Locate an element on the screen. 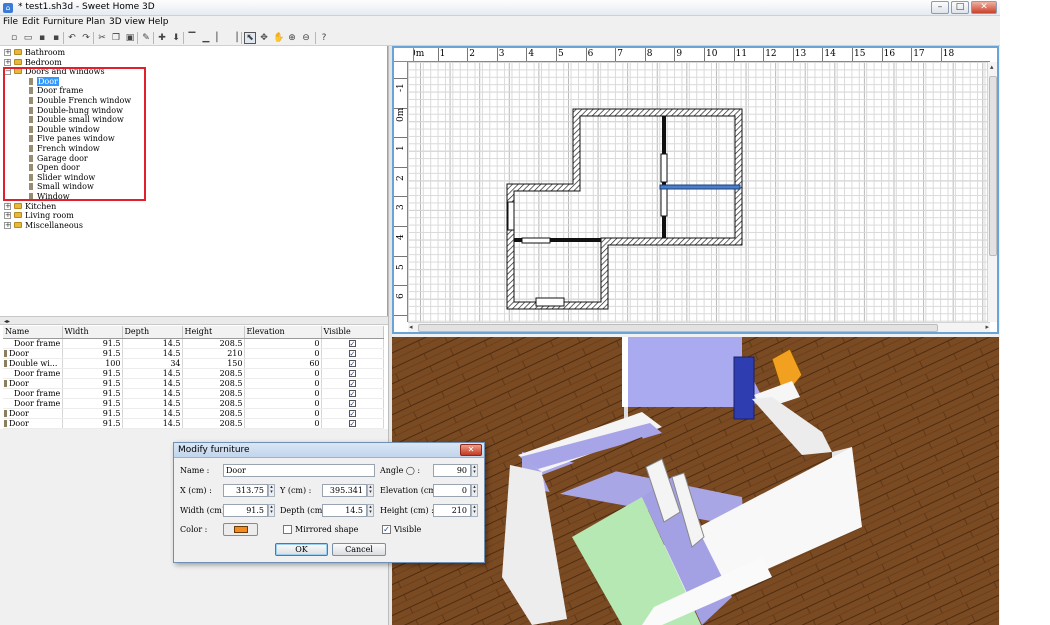  save-as-icon: ▪ is located at coordinates (56, 38).